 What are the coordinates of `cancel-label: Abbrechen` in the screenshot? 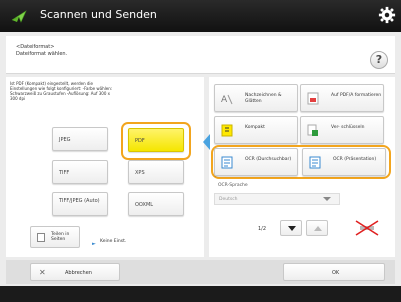 It's located at (78, 273).